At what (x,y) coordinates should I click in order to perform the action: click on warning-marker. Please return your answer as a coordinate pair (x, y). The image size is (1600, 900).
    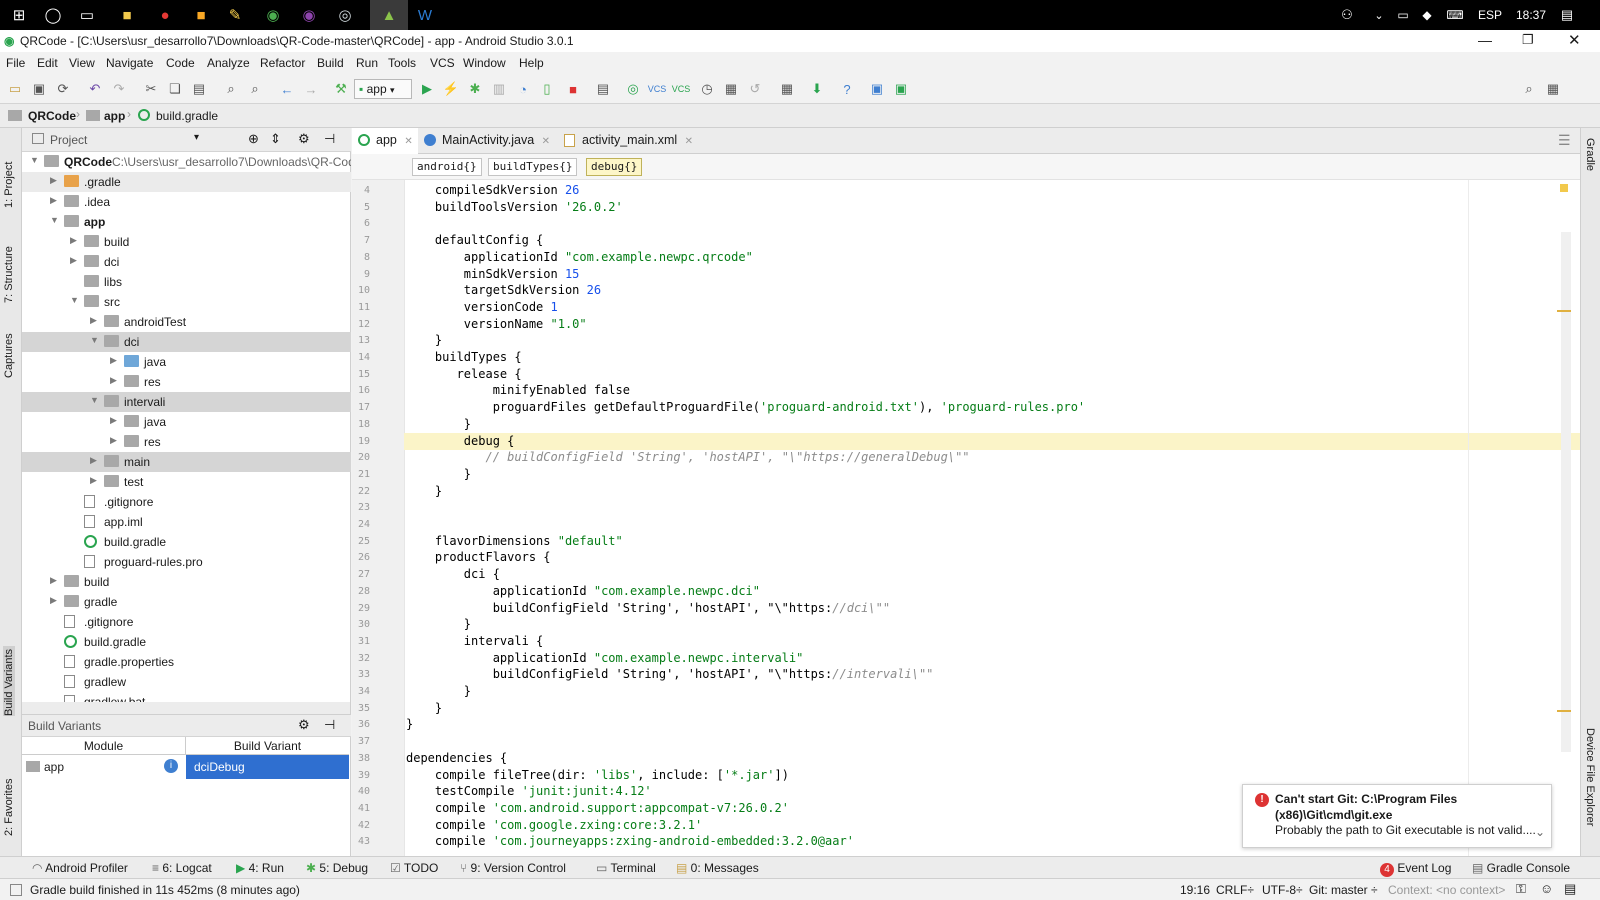
    Looking at the image, I should click on (1564, 711).